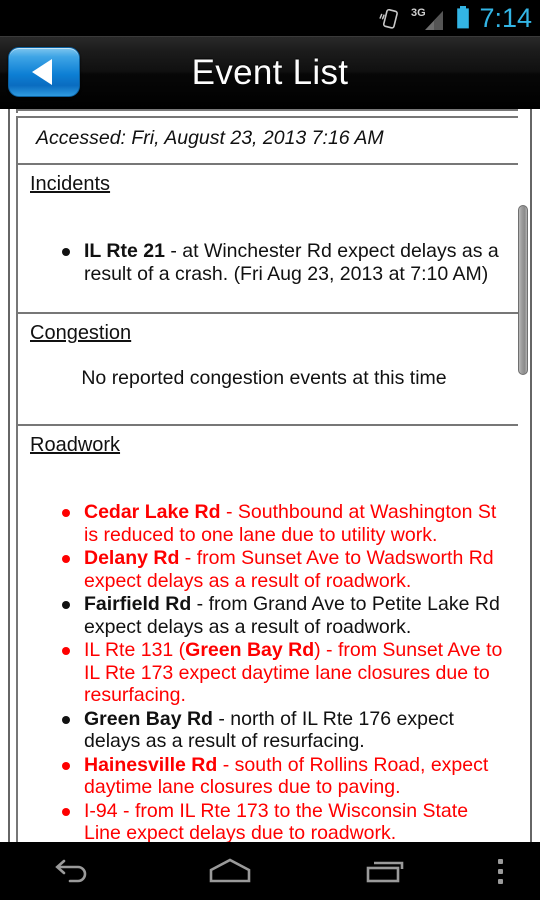  What do you see at coordinates (70, 184) in the screenshot?
I see `section-heading: Incidents` at bounding box center [70, 184].